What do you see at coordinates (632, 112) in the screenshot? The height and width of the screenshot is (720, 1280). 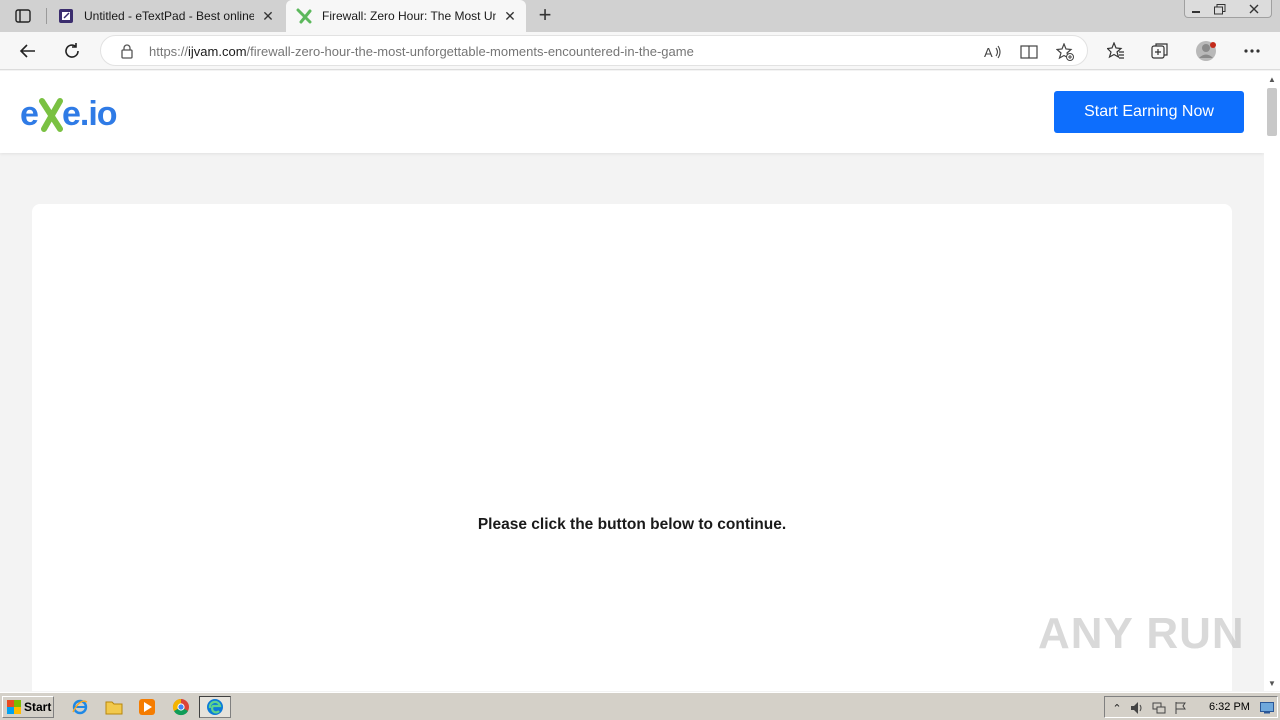 I see `site-header: e e.io Start Earning Now` at bounding box center [632, 112].